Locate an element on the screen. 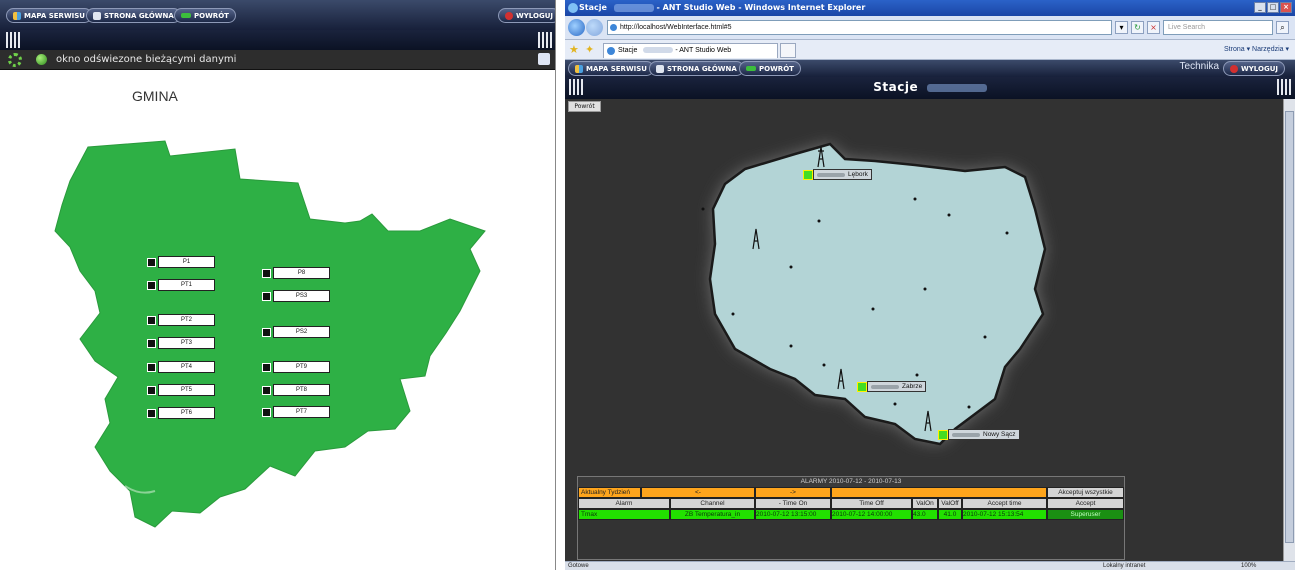 This screenshot has width=1295, height=570. accept-button: Superuser is located at coordinates (1085, 514).